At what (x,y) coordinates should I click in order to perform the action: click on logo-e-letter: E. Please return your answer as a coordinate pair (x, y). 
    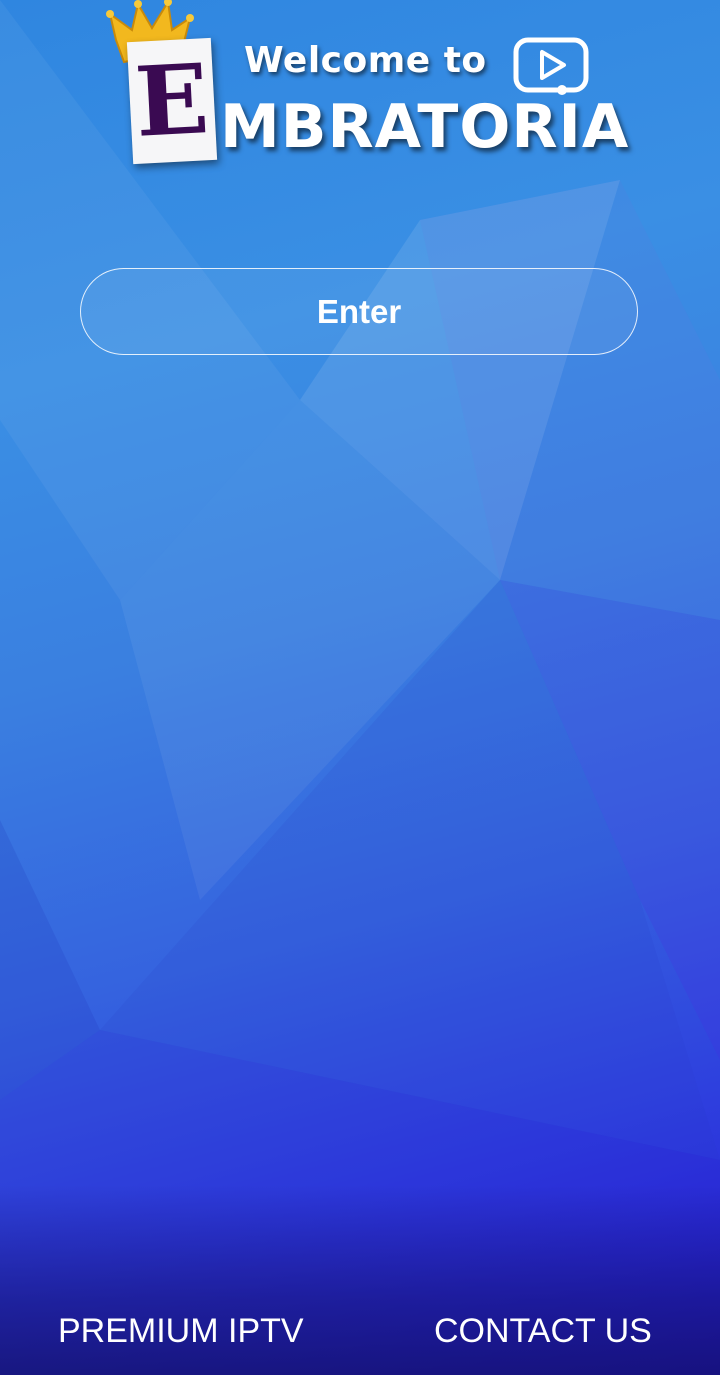
    Looking at the image, I should click on (172, 100).